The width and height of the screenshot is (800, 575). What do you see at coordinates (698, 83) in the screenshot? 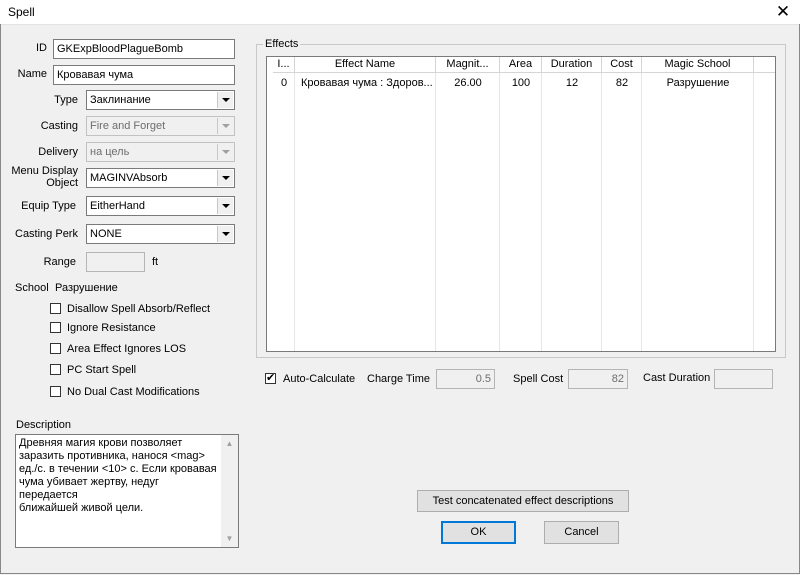
I see `cell-magic-school: Разрушение` at bounding box center [698, 83].